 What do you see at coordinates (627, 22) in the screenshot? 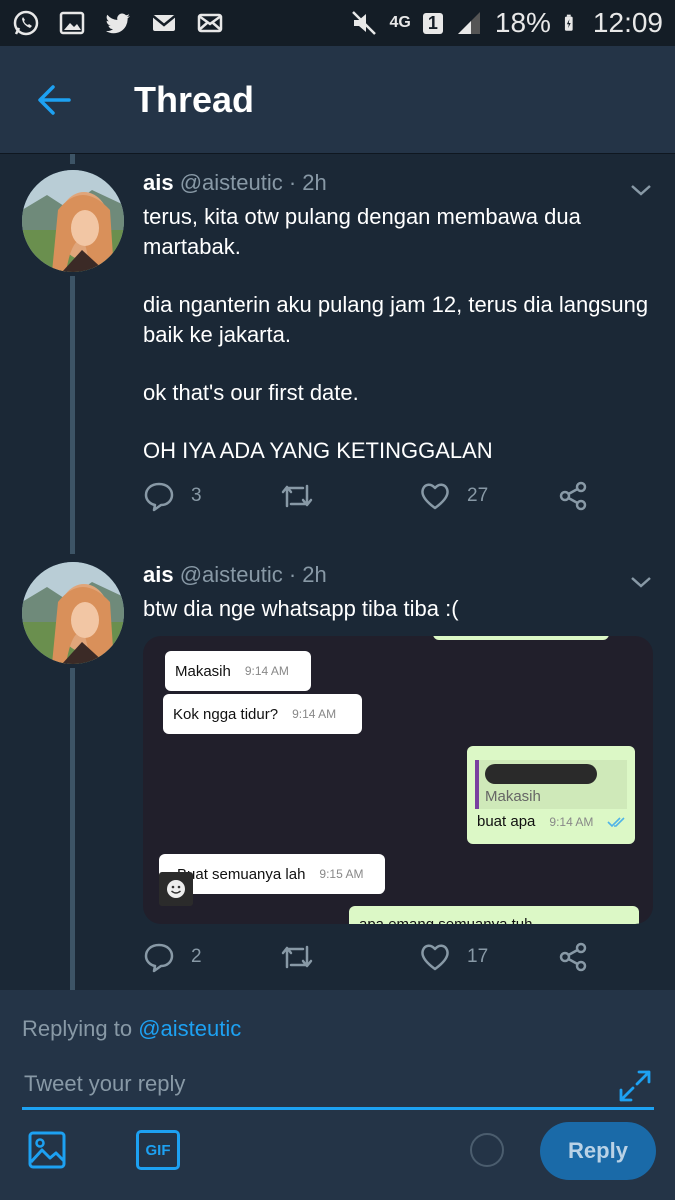
I see `clock: 12:09` at bounding box center [627, 22].